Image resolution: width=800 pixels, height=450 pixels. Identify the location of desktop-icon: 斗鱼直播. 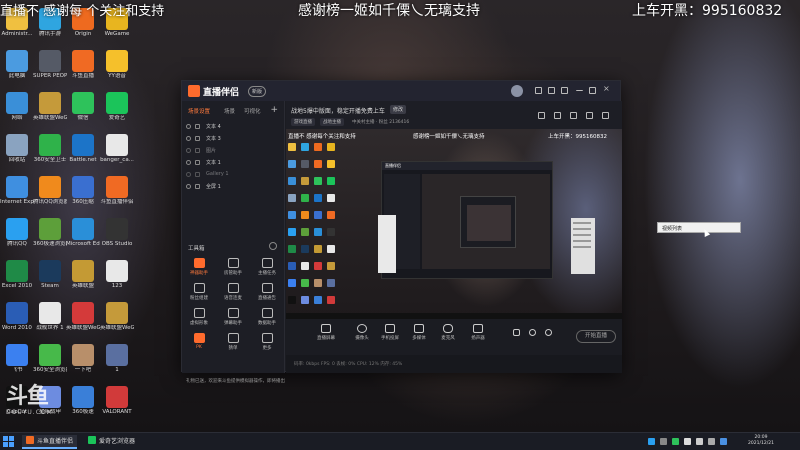
(83, 64).